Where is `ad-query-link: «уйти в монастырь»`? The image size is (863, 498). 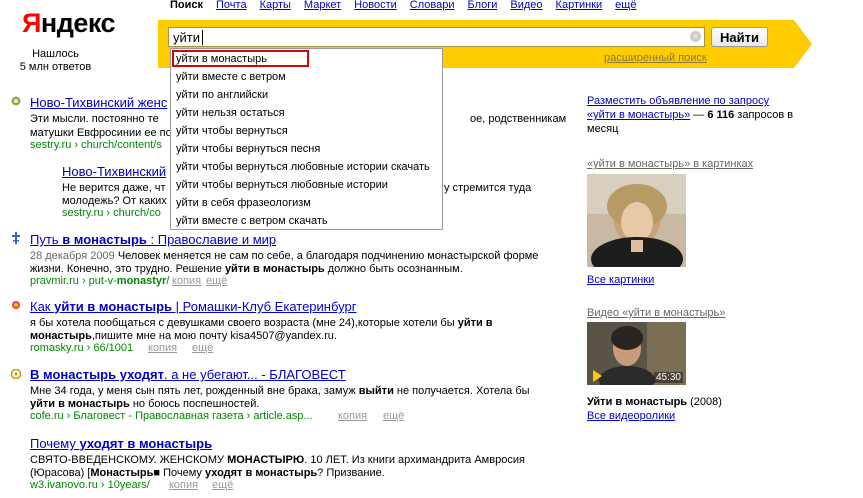
ad-query-link: «уйти в монастырь» is located at coordinates (638, 115).